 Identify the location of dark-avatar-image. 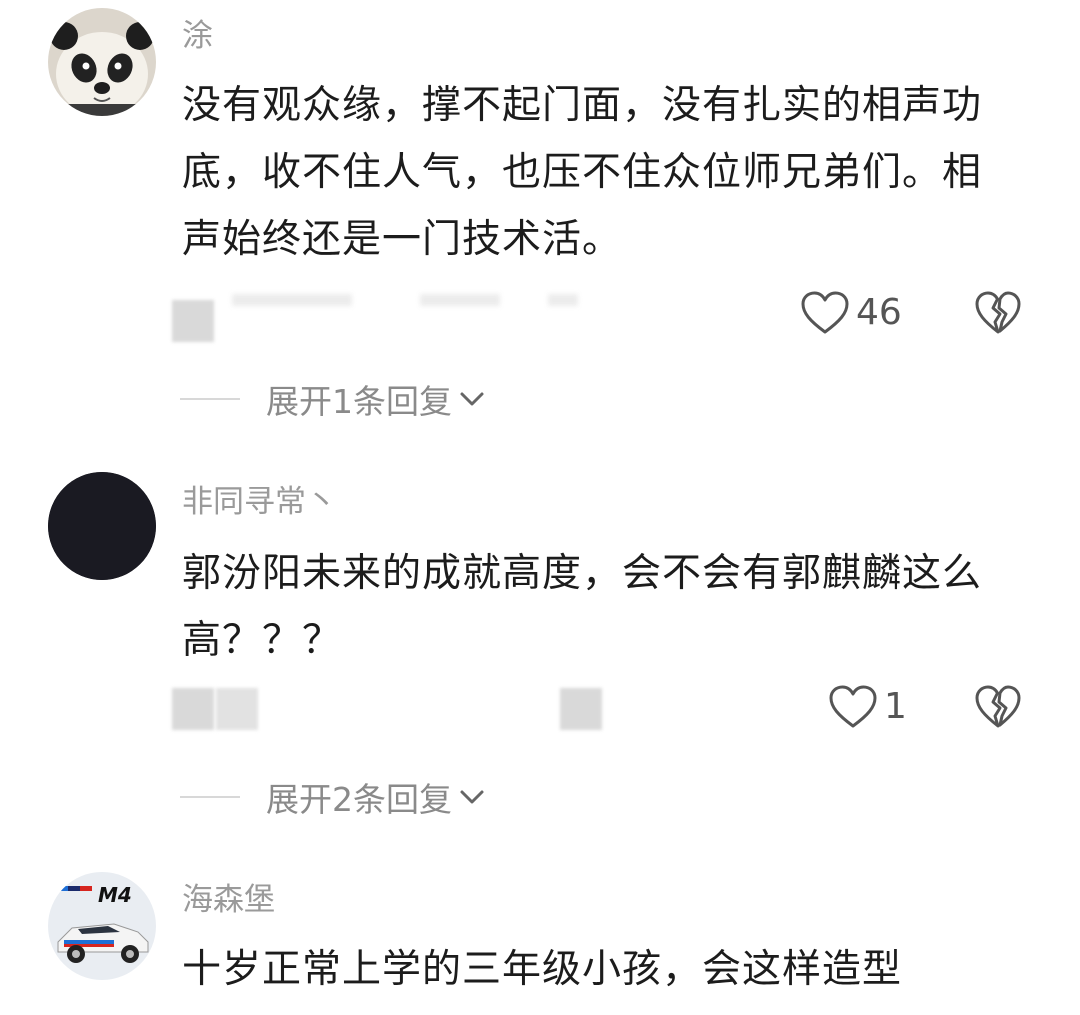
(102, 526).